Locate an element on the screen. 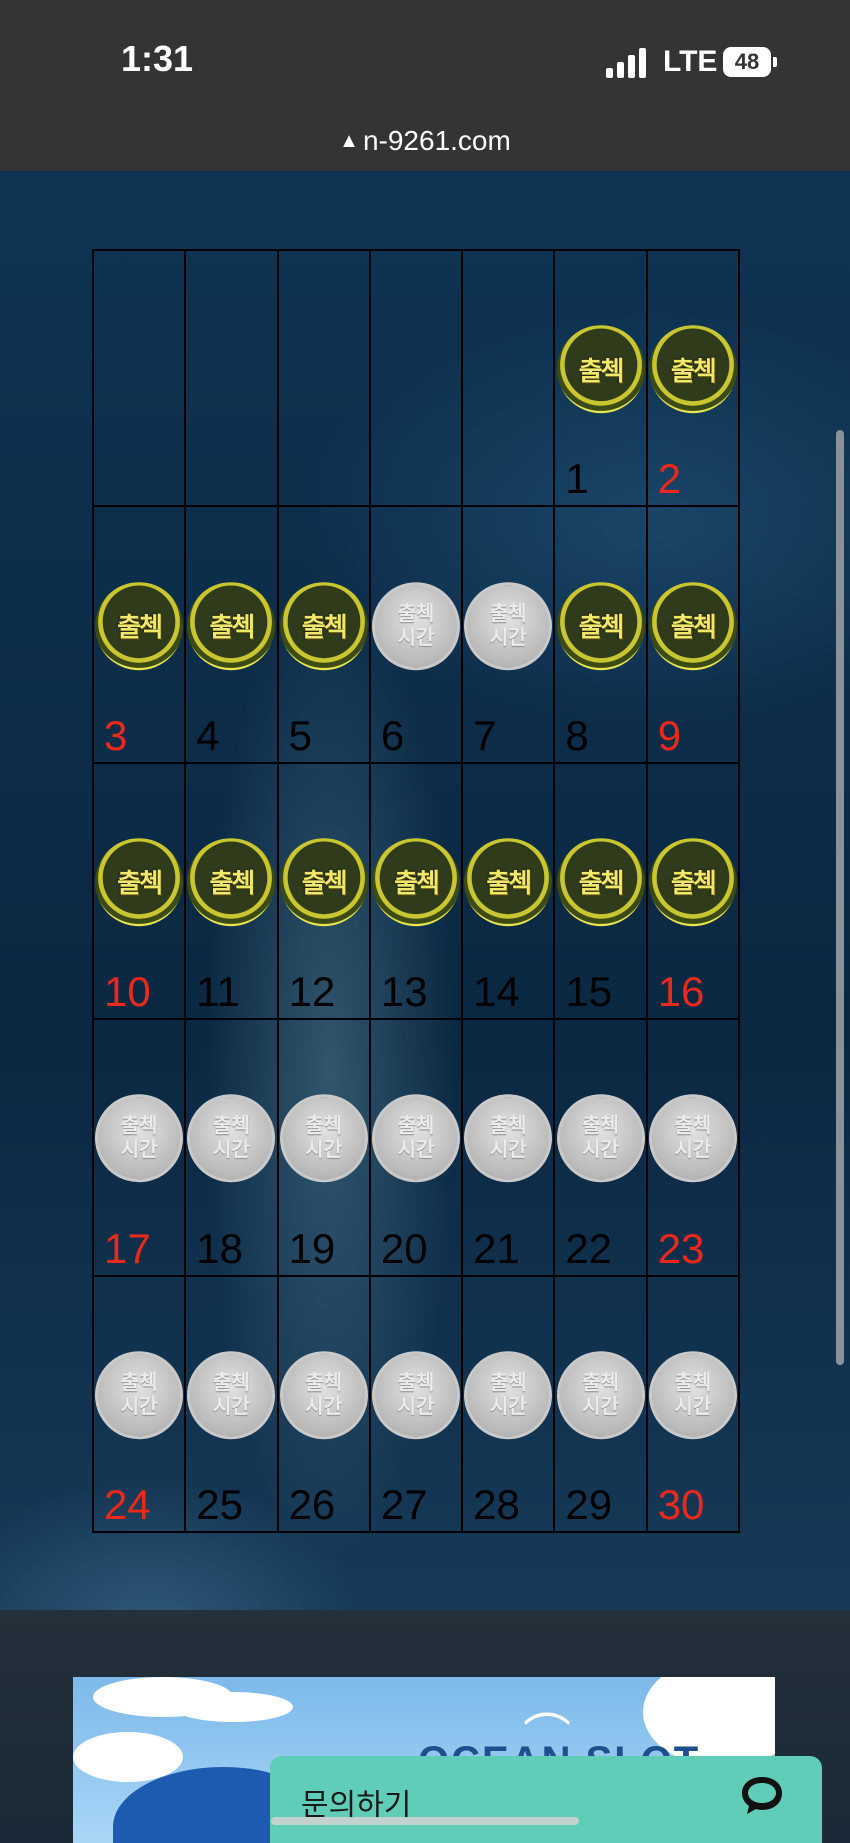 This screenshot has width=850, height=1843. calendar-day-26: 출첵 시간 26 is located at coordinates (323, 1403).